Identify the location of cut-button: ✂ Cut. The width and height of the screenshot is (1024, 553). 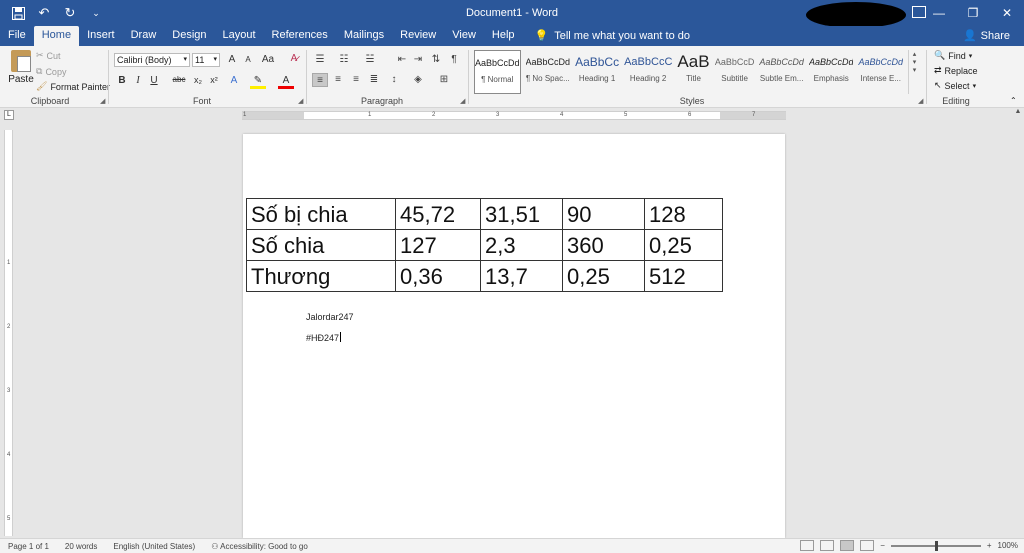
(48, 55).